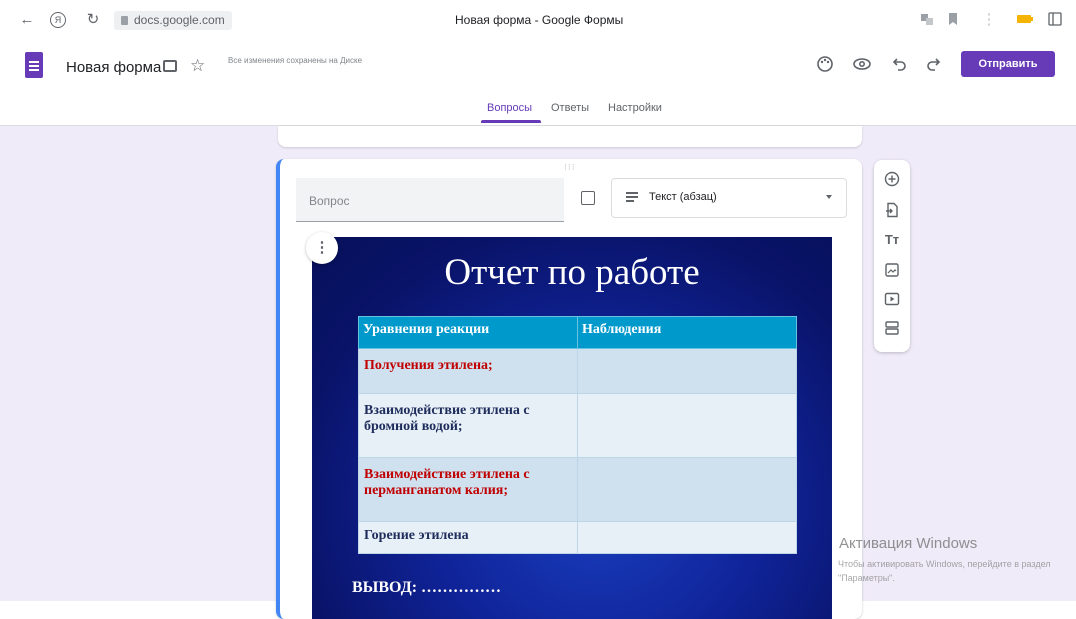 The height and width of the screenshot is (619, 1076). I want to click on battery-icon, so click(1025, 19).